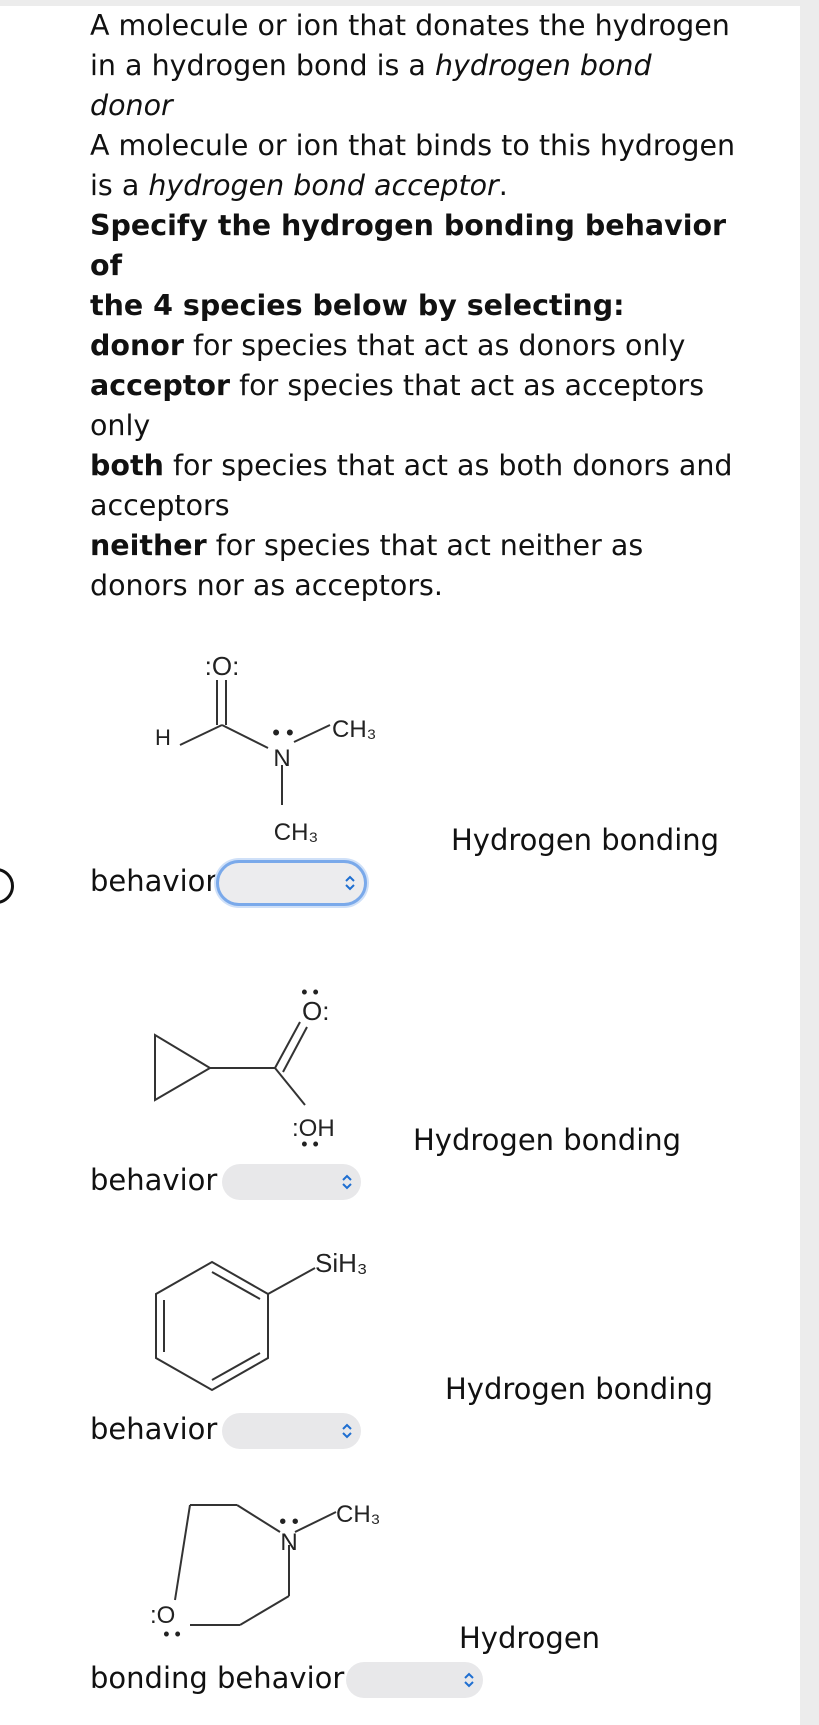 The image size is (819, 1725). What do you see at coordinates (217, 1678) in the screenshot?
I see `q4-prompt-left: bonding behavior` at bounding box center [217, 1678].